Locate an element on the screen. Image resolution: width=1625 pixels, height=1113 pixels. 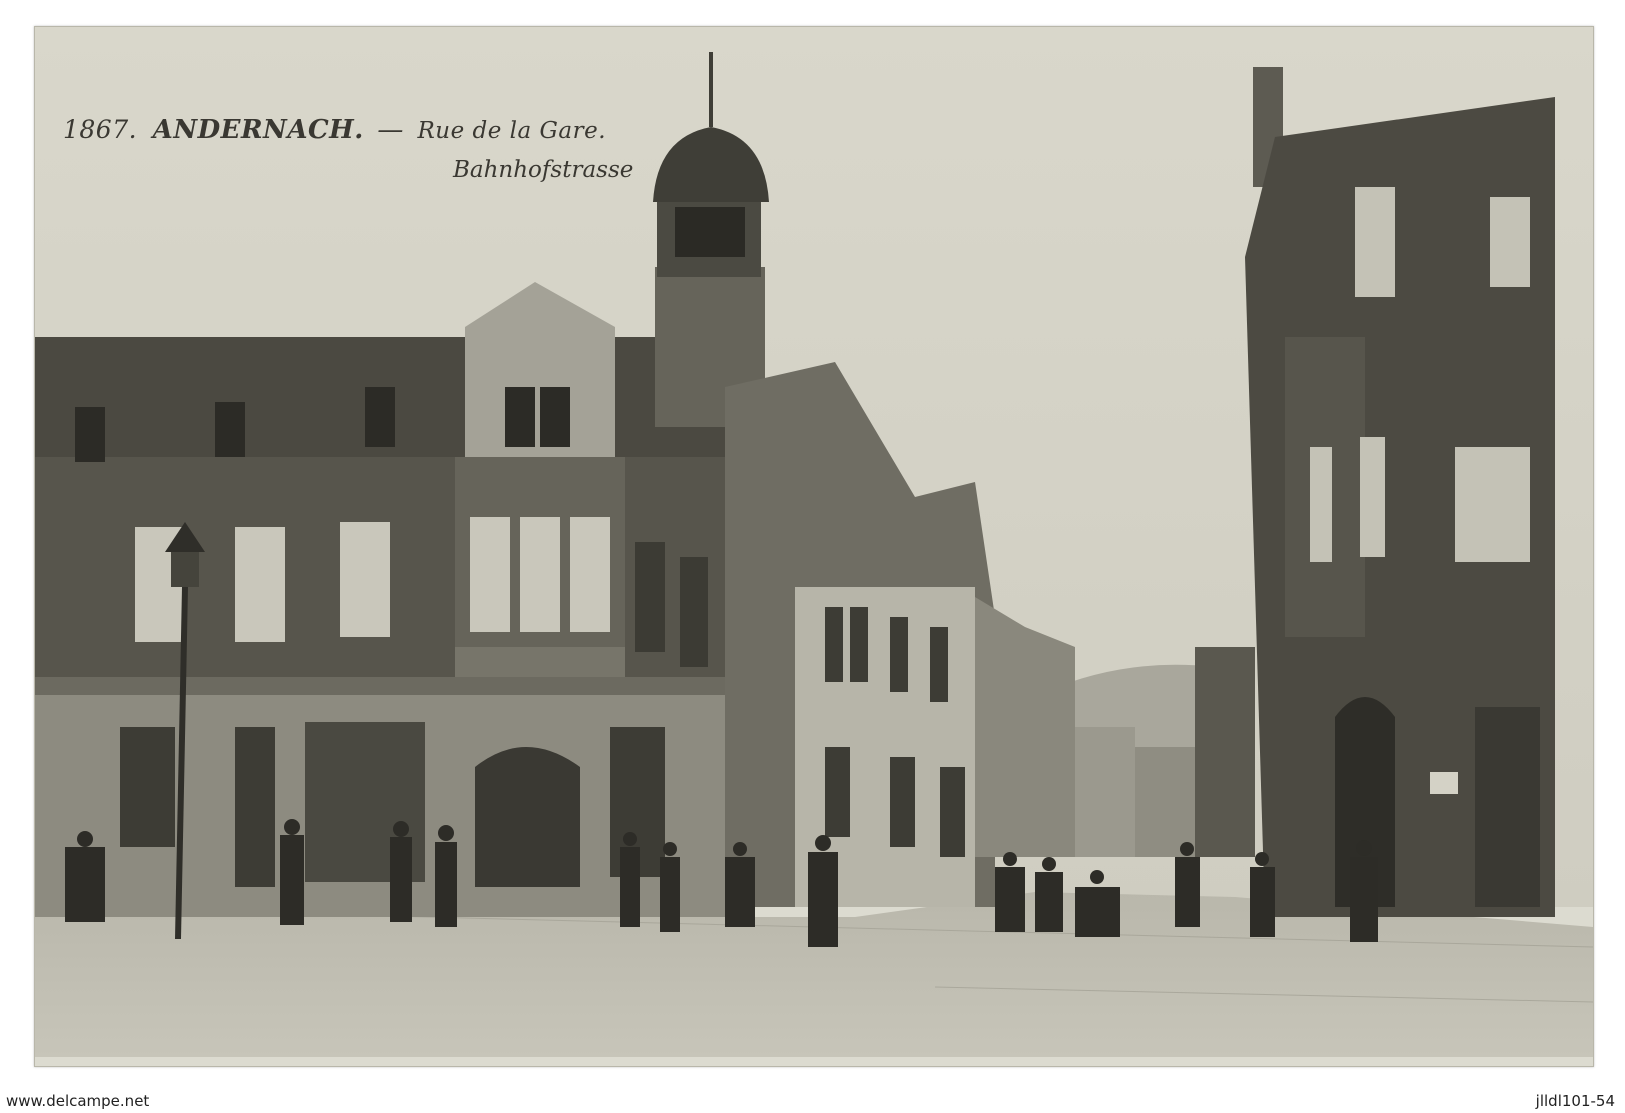
page-footer: www.delcampe.net jlldl101-54 is located at coordinates (812, 1100).